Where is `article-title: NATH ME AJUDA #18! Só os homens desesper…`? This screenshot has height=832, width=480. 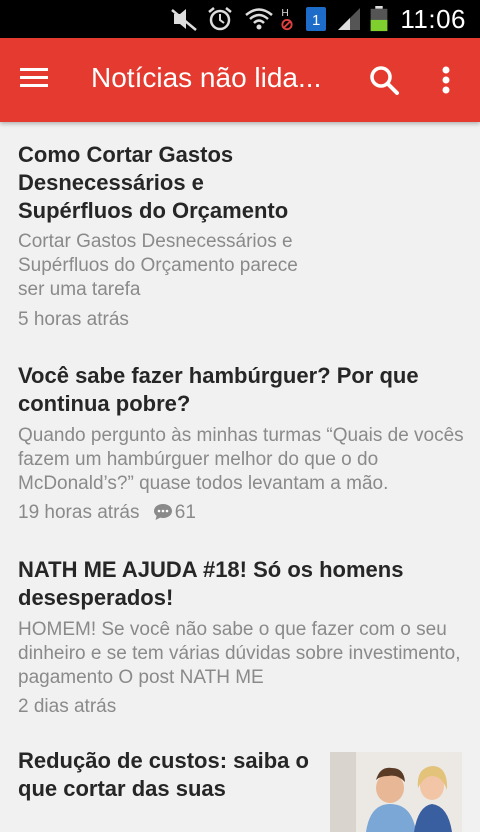 article-title: NATH ME AJUDA #18! Só os homens desesper… is located at coordinates (211, 583).